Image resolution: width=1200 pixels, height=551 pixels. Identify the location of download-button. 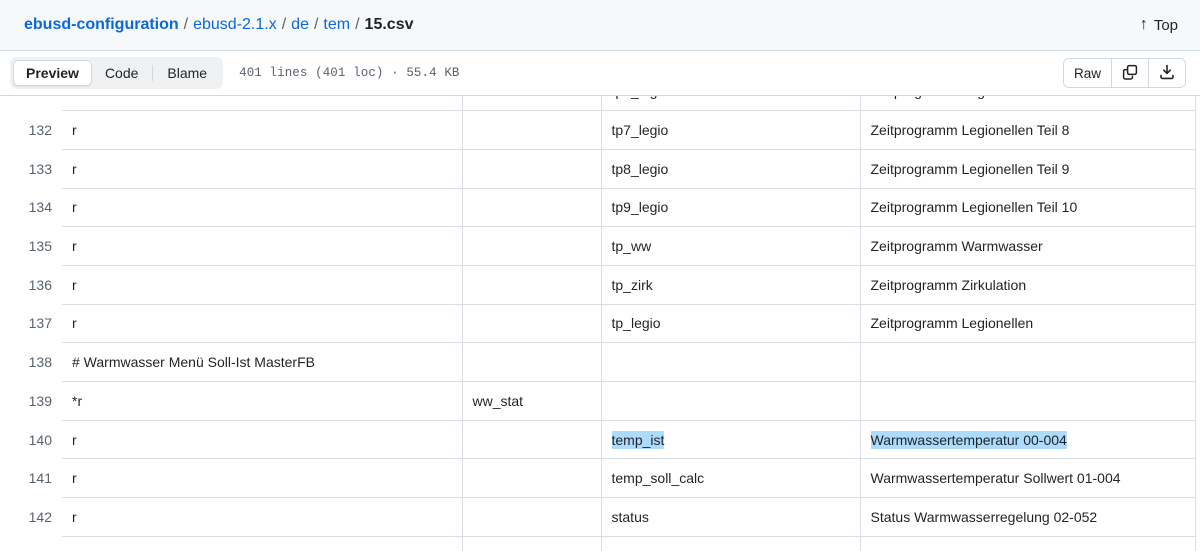
(1167, 73).